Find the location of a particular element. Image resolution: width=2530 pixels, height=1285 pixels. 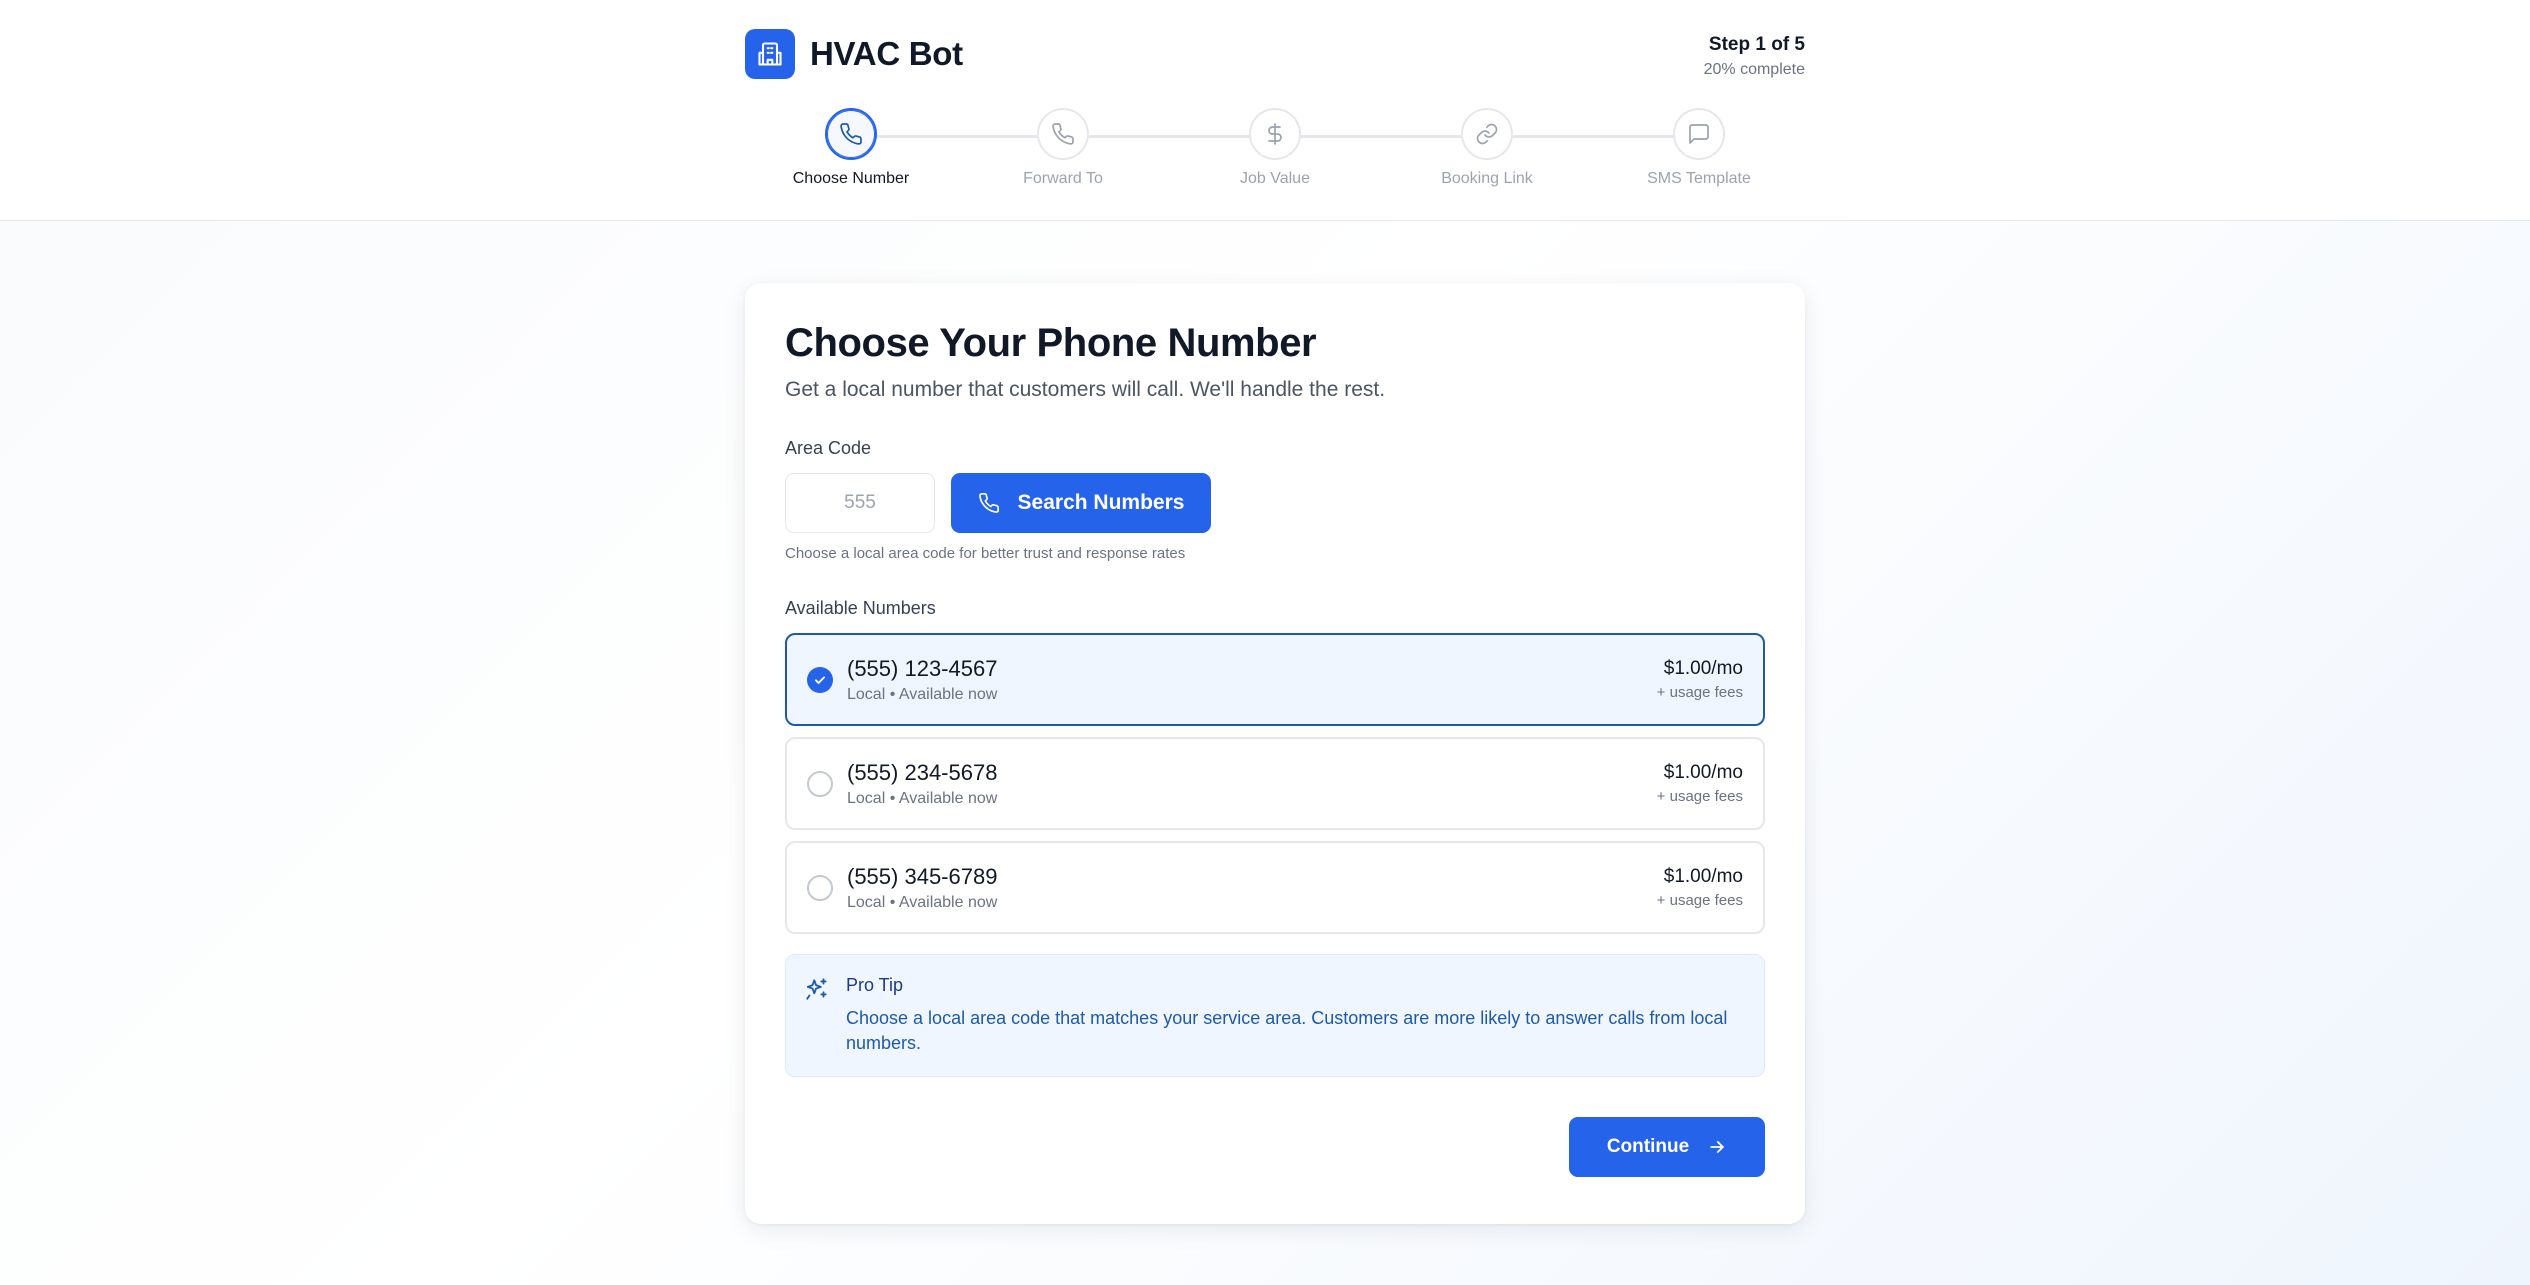

number-info: (555) 123-4567 Local • Available now is located at coordinates (1252, 680).